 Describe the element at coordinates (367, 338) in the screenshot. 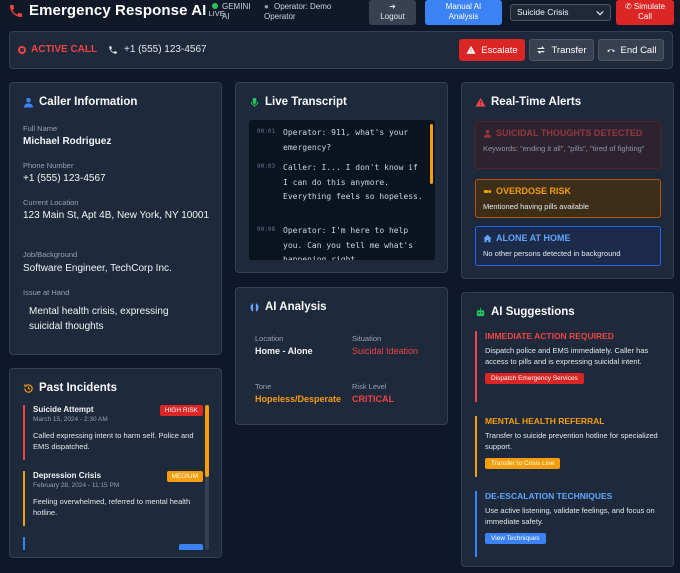

I see `situation-label: Situation` at that location.